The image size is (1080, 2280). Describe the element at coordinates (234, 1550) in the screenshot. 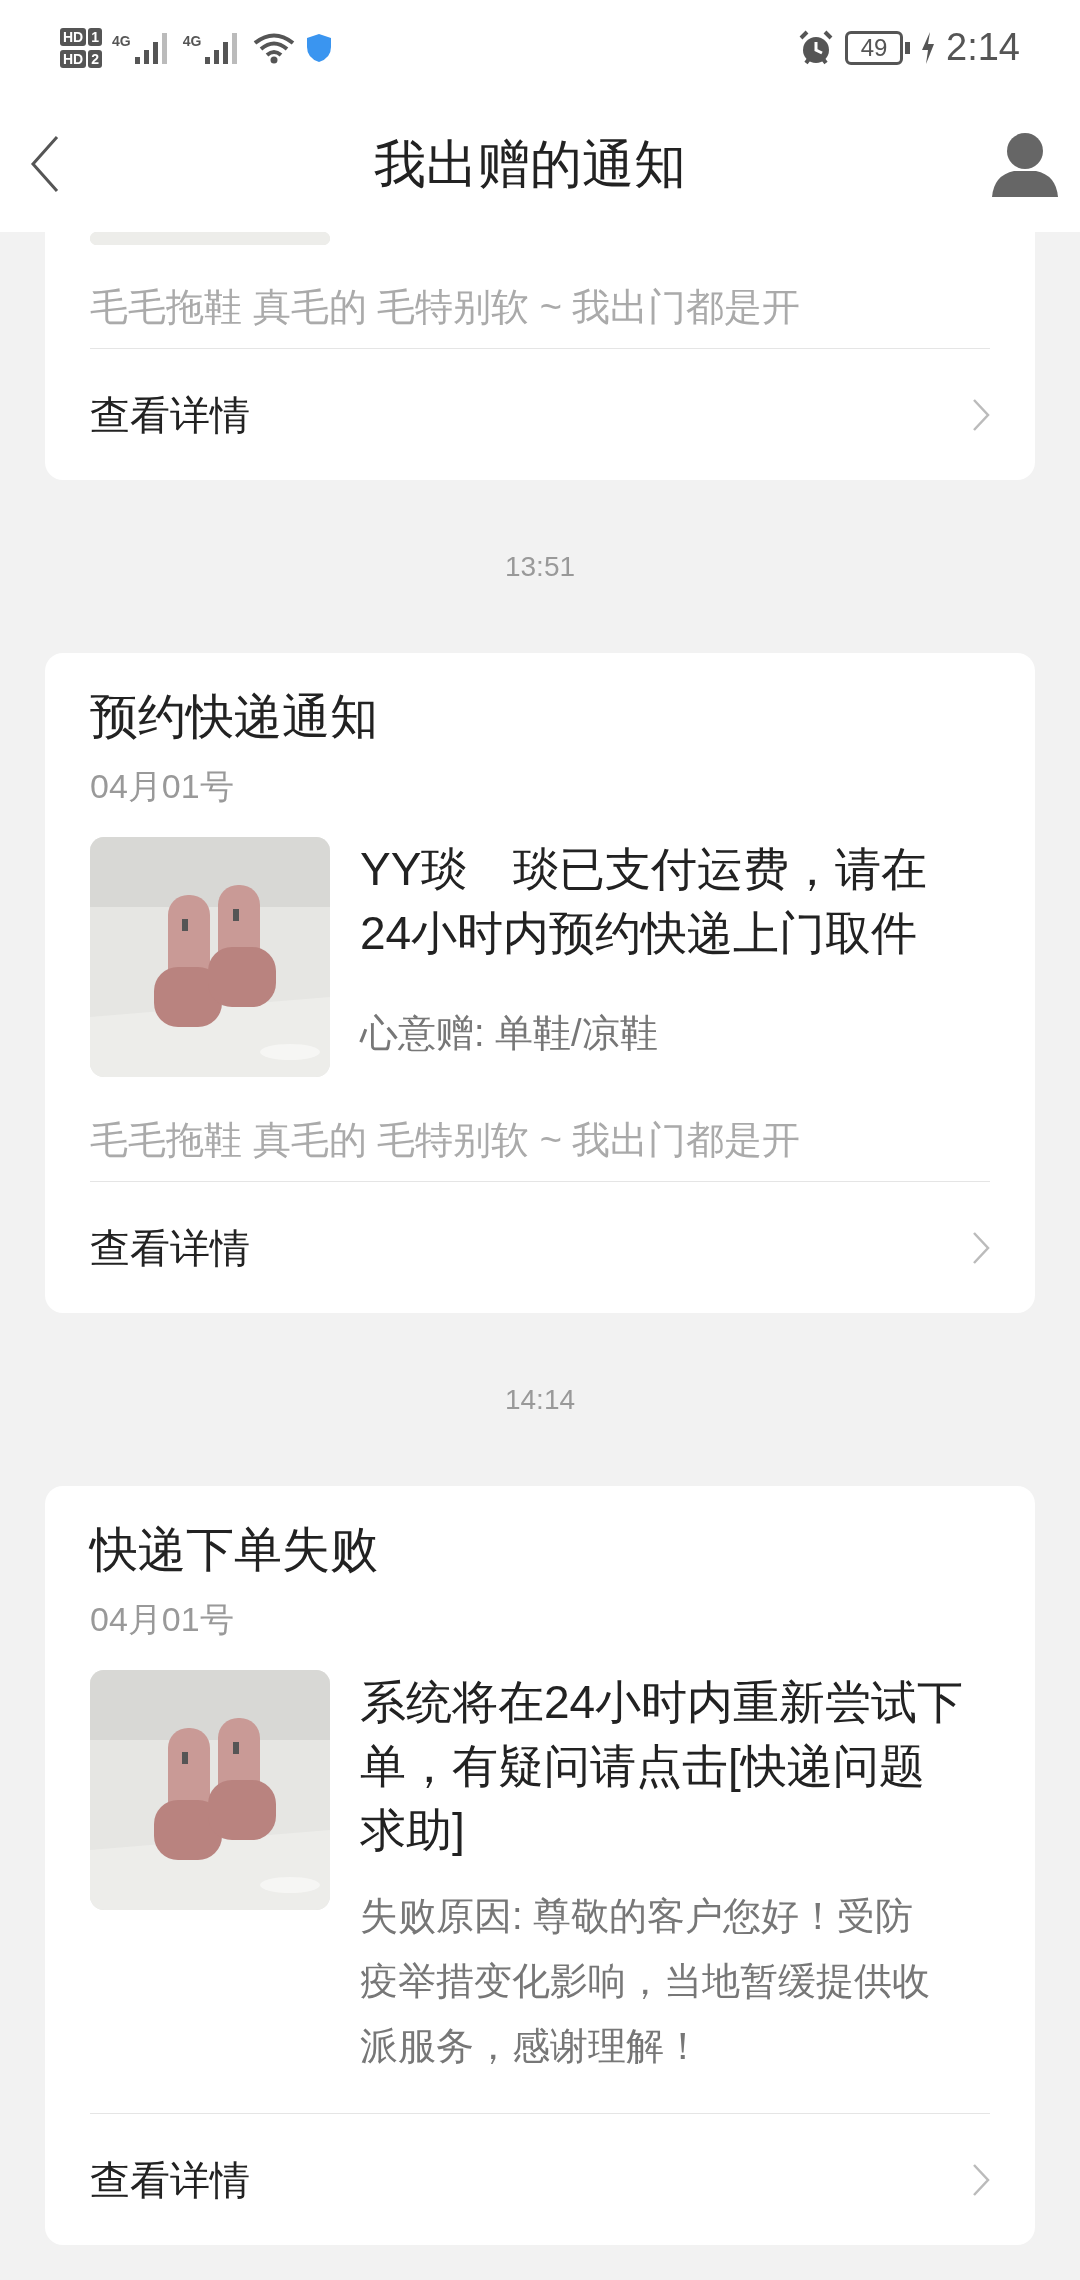

I see `notification-title: 快递下单失败` at that location.